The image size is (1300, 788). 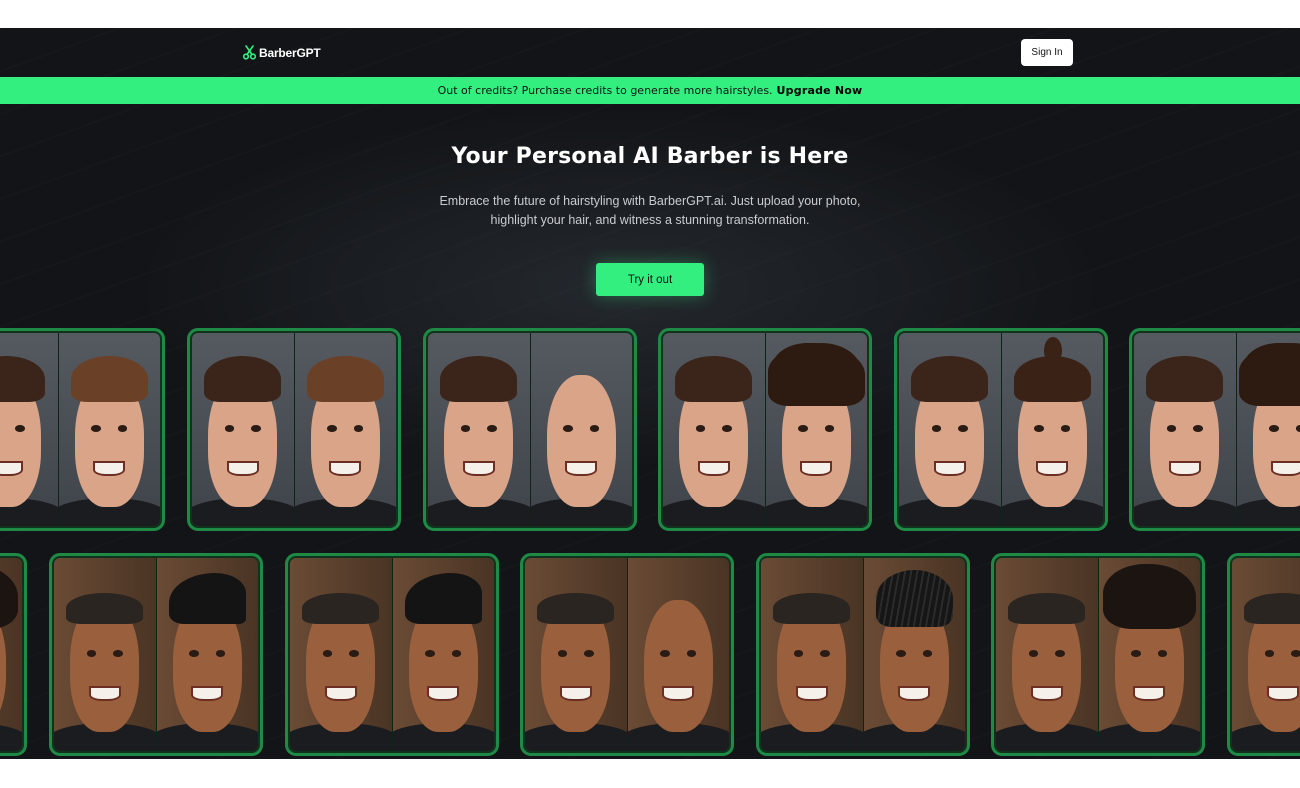 I want to click on sign-in-button: Sign In, so click(x=1047, y=52).